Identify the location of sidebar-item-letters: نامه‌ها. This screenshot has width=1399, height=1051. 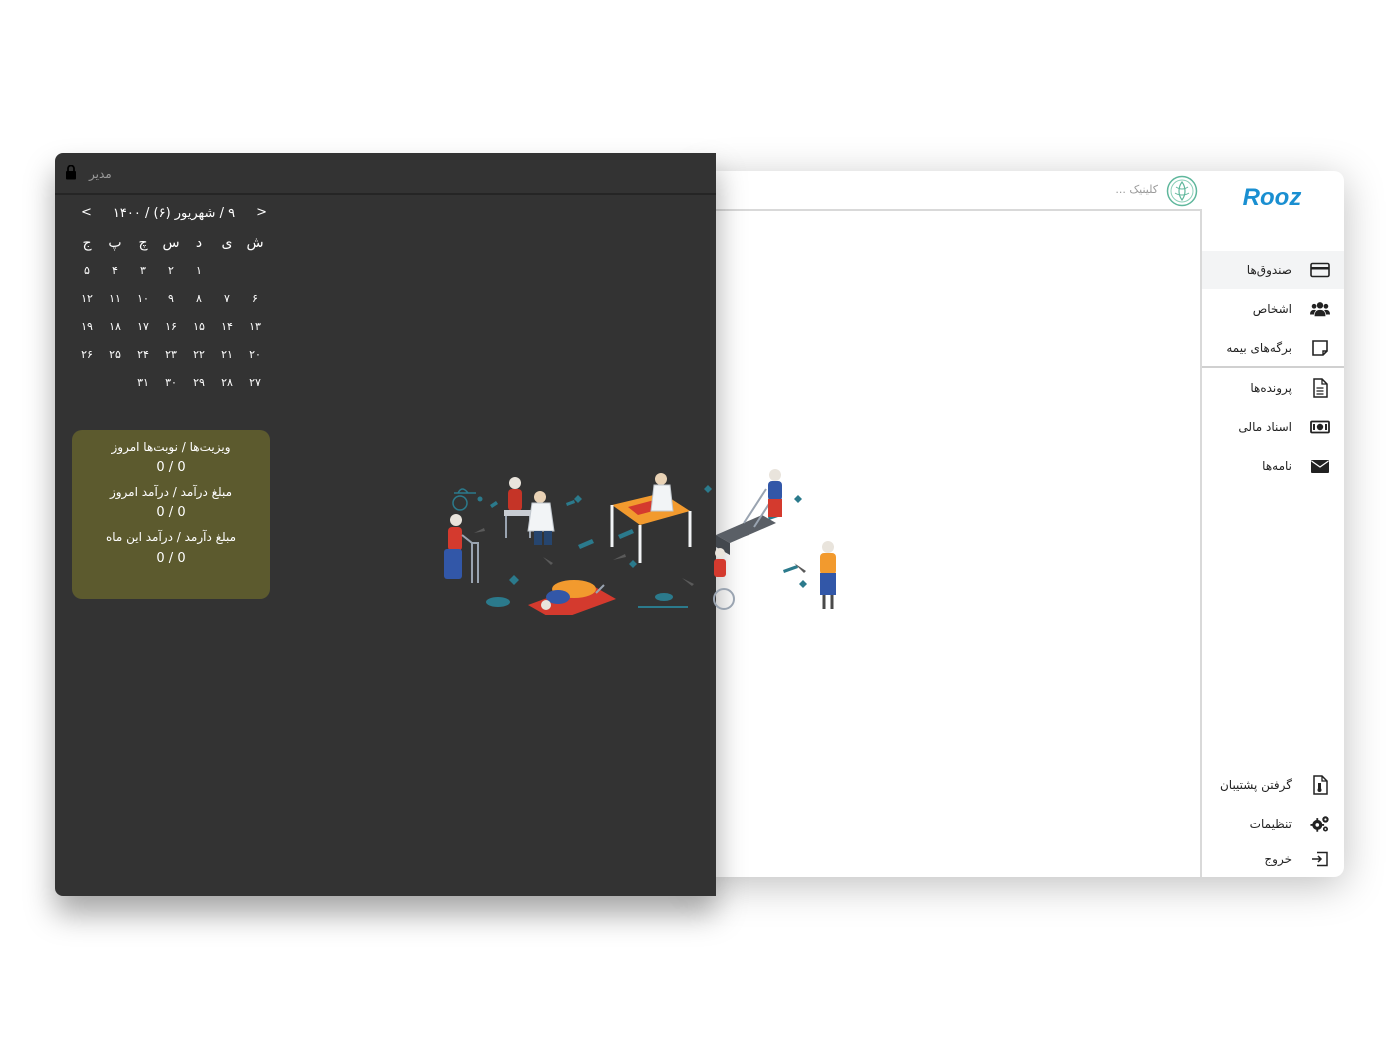
(1273, 466).